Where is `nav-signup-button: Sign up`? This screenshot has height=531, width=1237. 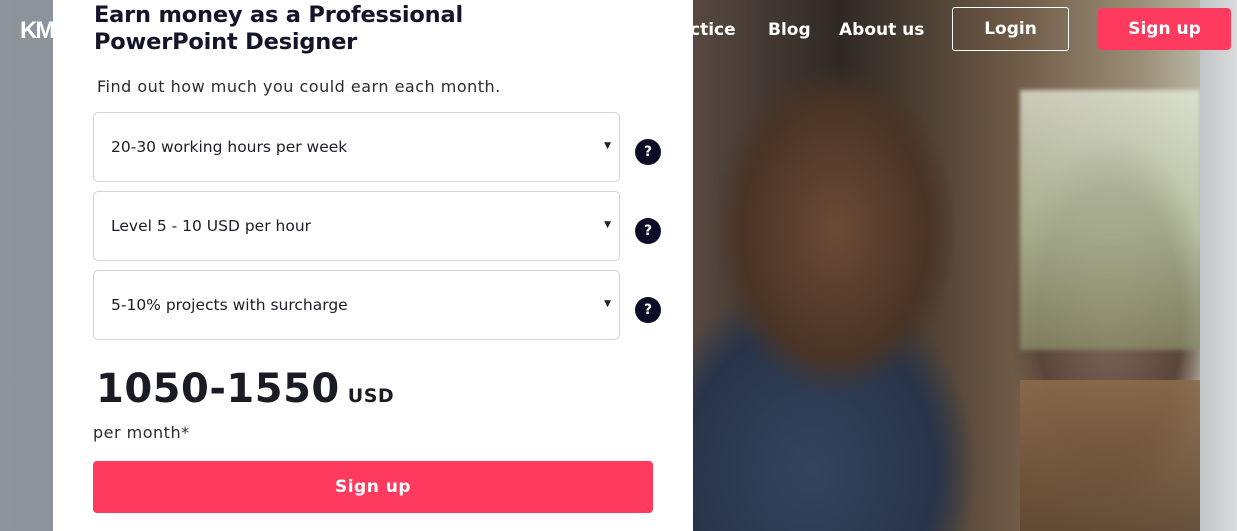
nav-signup-button: Sign up is located at coordinates (1164, 29).